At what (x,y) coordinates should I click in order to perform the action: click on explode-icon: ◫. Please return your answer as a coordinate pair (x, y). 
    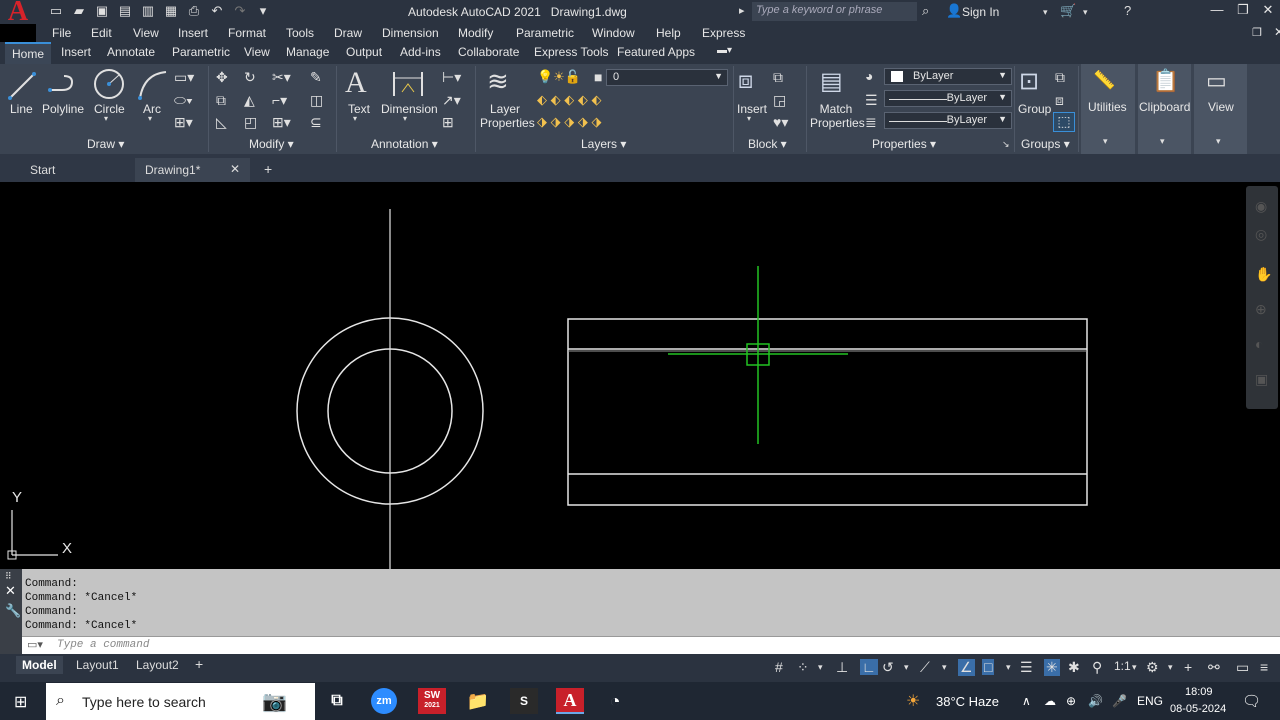
    Looking at the image, I should click on (316, 100).